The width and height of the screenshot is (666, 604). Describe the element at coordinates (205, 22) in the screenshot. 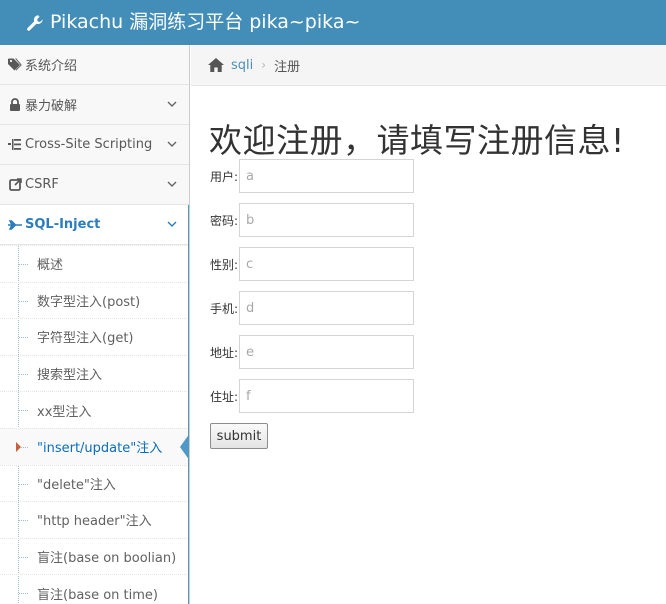

I see `brand-title: Pikachu 漏洞练习平台 pika~pika~` at that location.